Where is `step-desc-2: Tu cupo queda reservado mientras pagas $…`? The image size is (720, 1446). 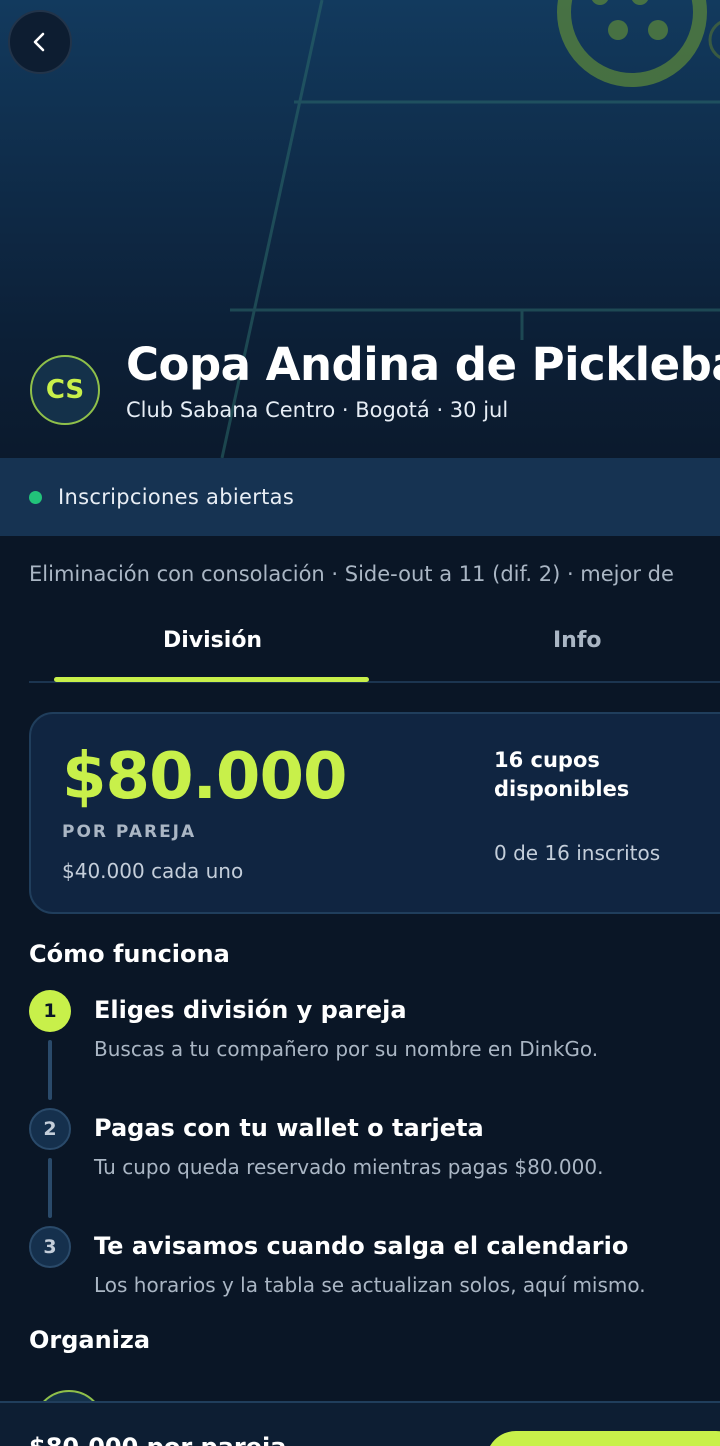 step-desc-2: Tu cupo queda reservado mientras pagas $… is located at coordinates (349, 1167).